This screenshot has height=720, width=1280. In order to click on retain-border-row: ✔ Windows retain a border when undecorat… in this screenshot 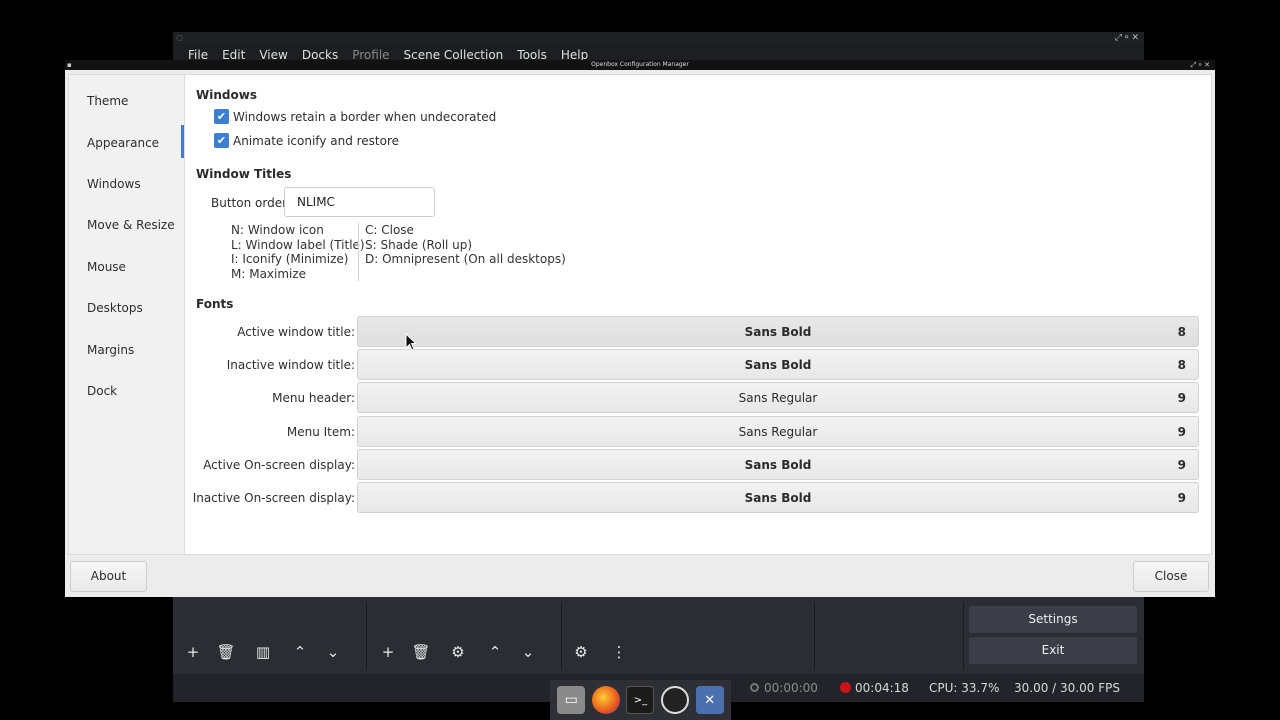, I will do `click(355, 116)`.